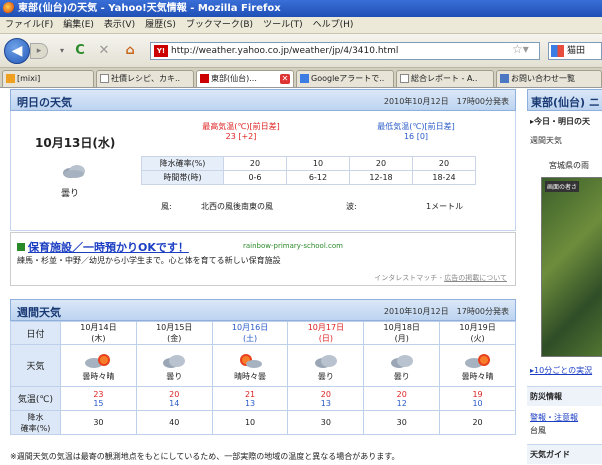 The height and width of the screenshot is (465, 602). What do you see at coordinates (35, 422) in the screenshot?
I see `row-label-rain: 降水 確率(%)` at bounding box center [35, 422].